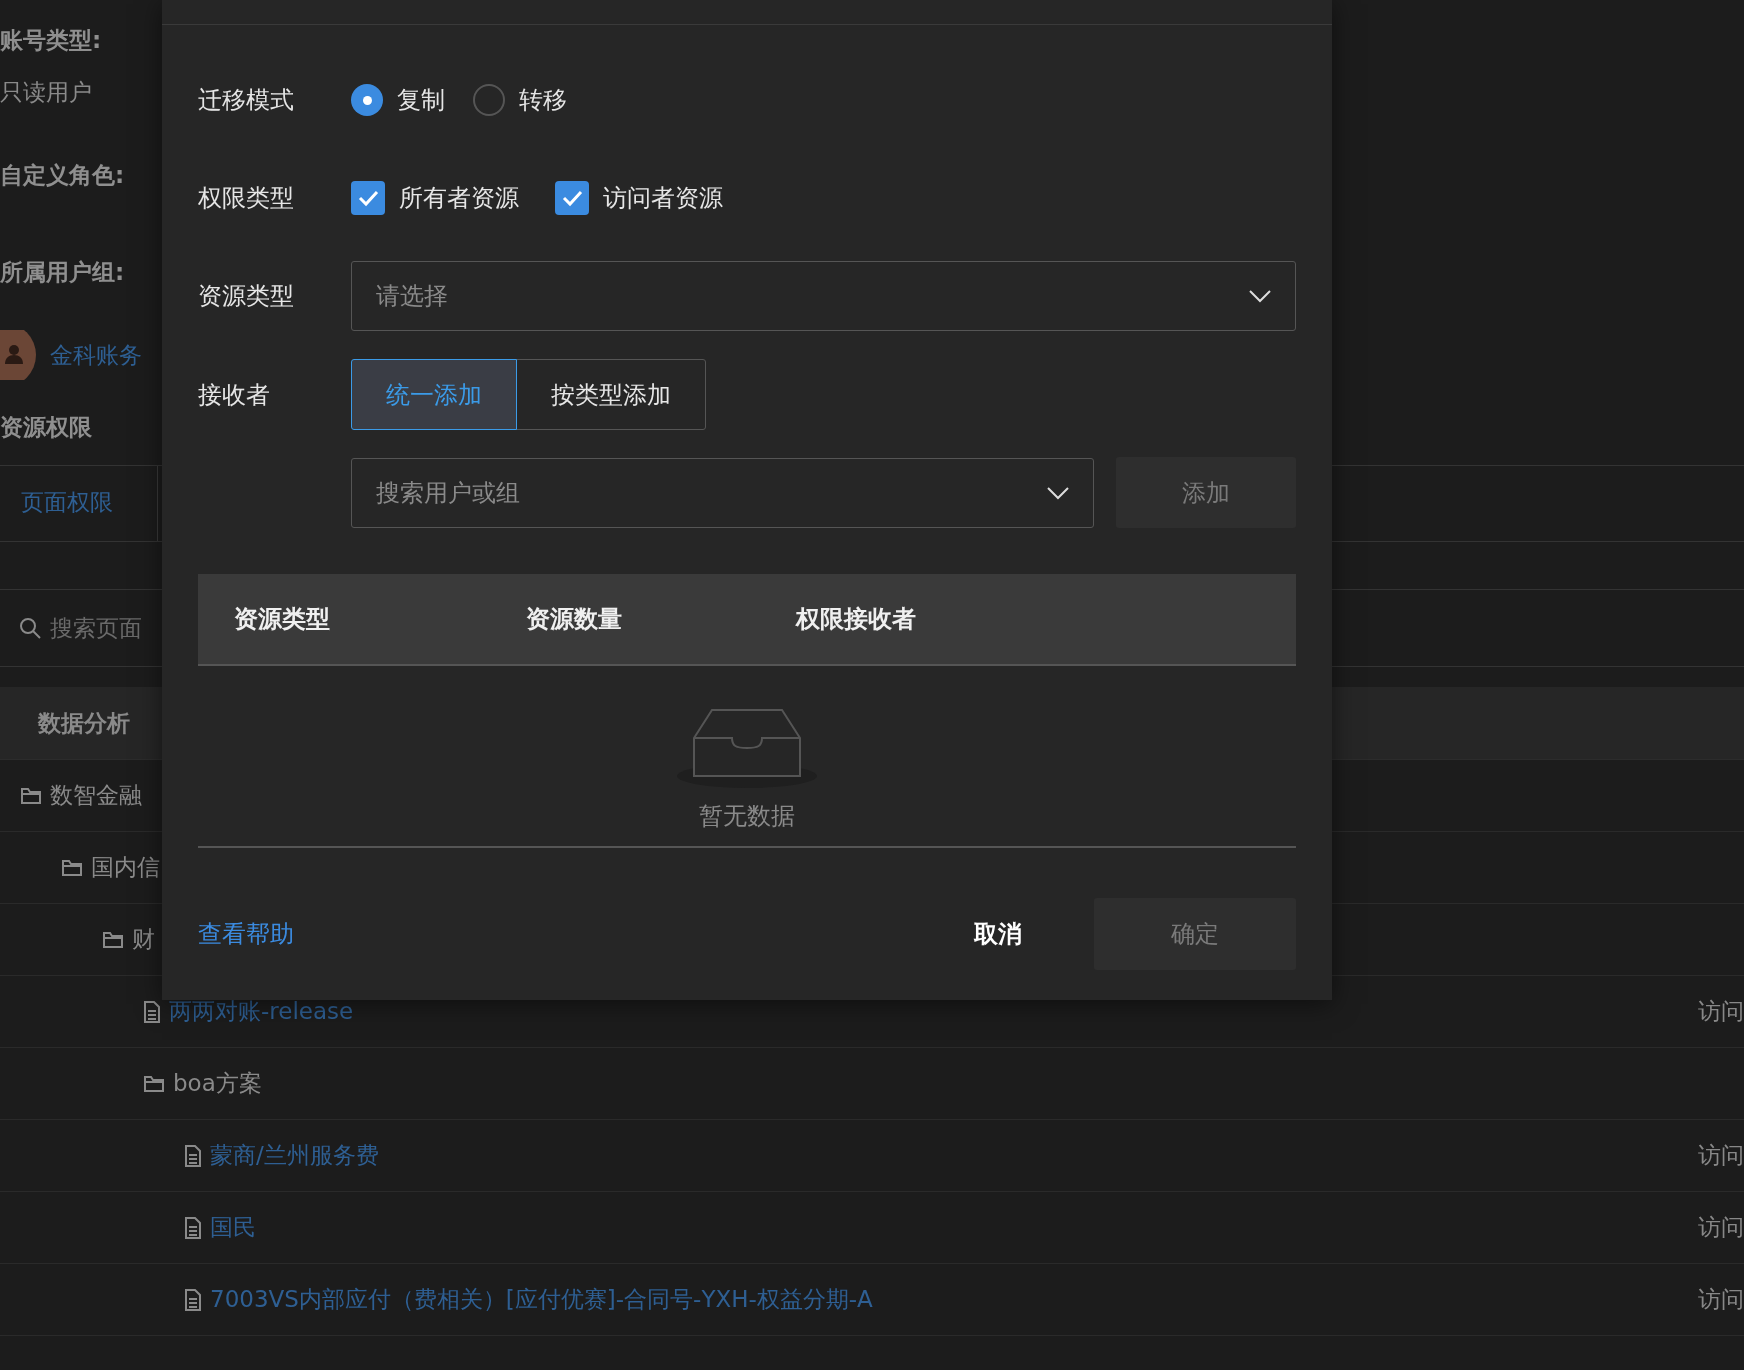 The width and height of the screenshot is (1744, 1370). What do you see at coordinates (143, 939) in the screenshot?
I see `folder-name: 财` at bounding box center [143, 939].